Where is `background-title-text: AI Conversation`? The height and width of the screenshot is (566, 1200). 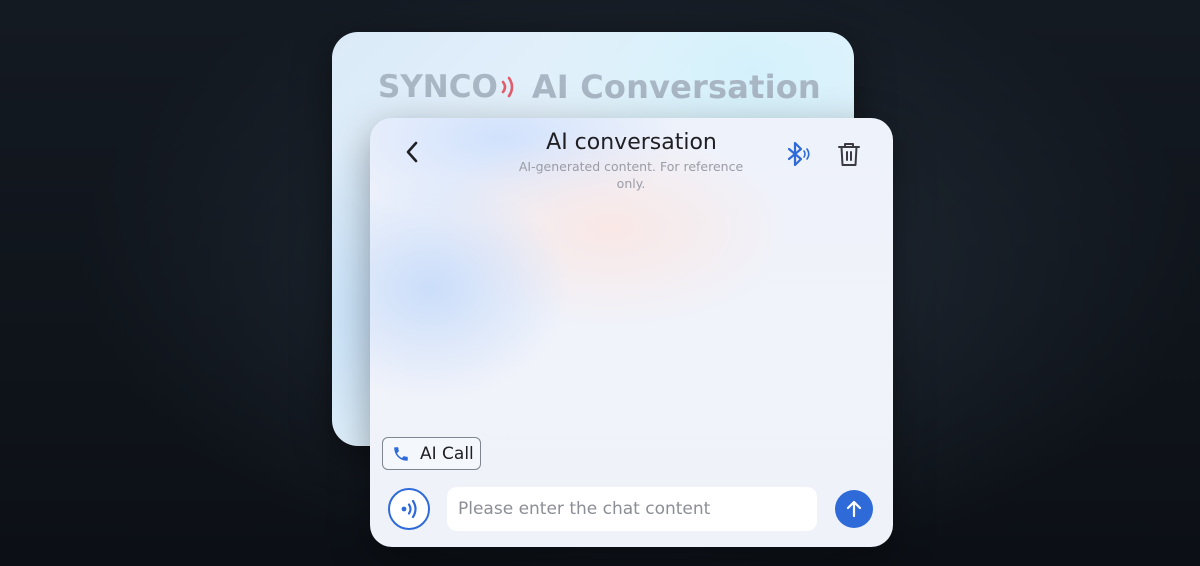 background-title-text: AI Conversation is located at coordinates (676, 87).